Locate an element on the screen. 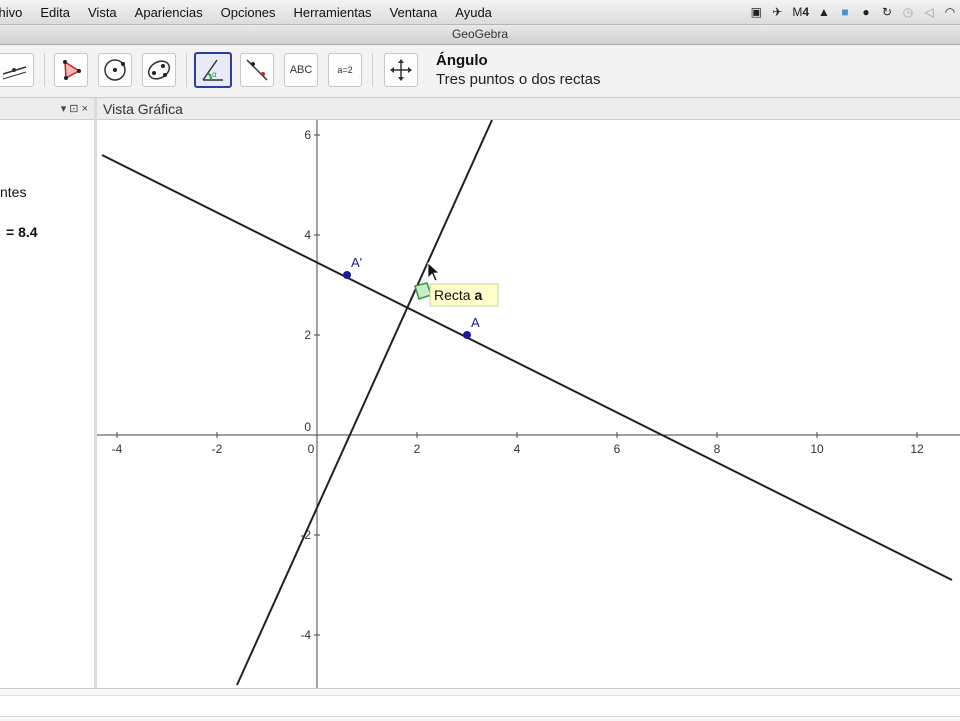 The height and width of the screenshot is (721, 960). menu-ayuda: Ayuda is located at coordinates (473, 12).